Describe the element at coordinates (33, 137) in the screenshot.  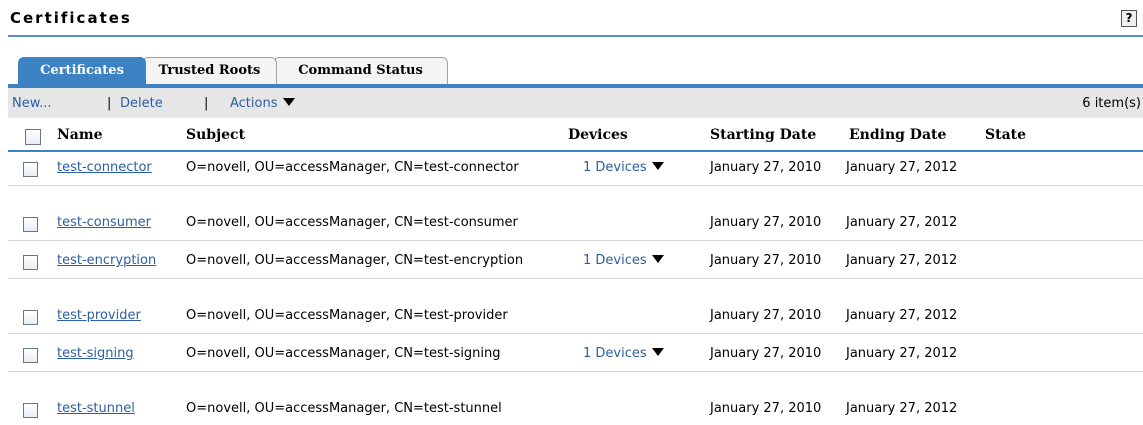
I see `select-all-checkbox` at that location.